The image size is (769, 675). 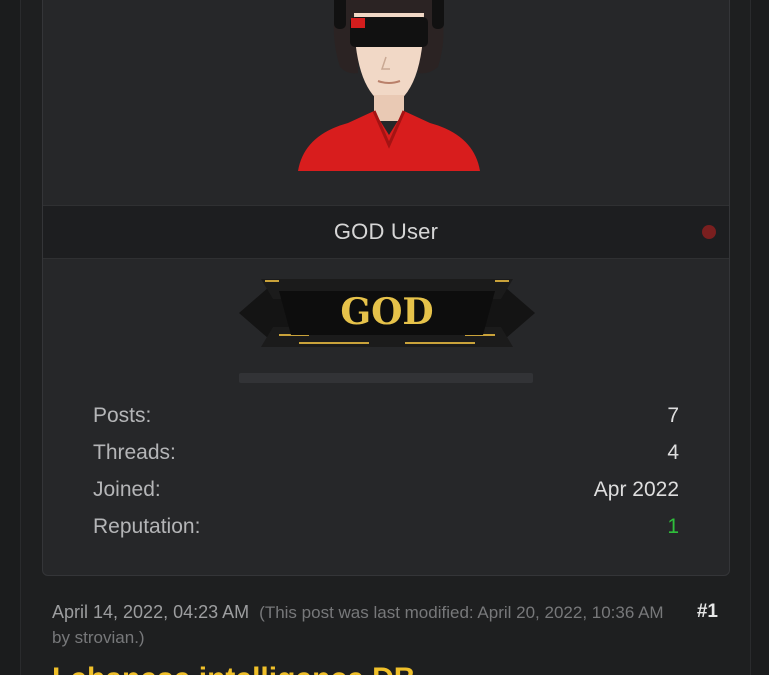 I want to click on stat-value: 1, so click(x=673, y=527).